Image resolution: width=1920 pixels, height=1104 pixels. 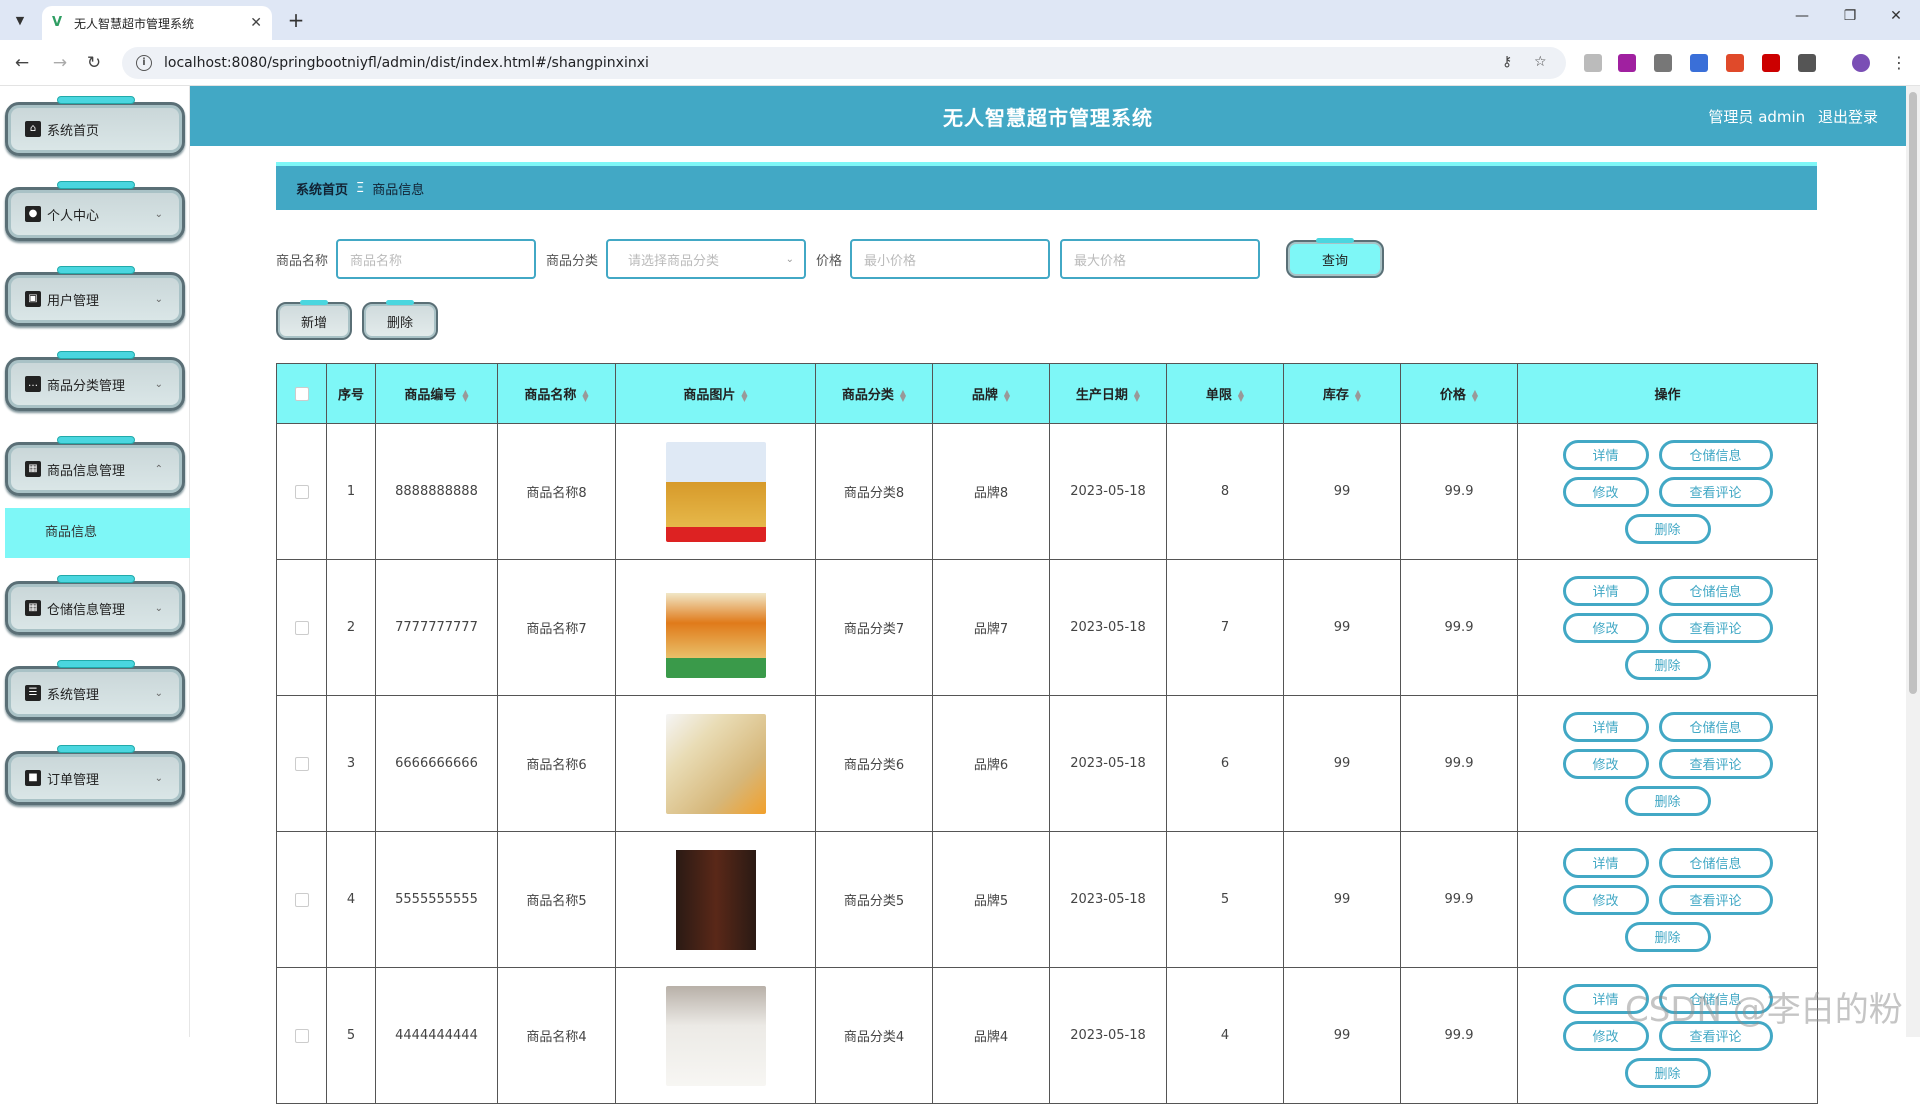 What do you see at coordinates (60, 63) in the screenshot?
I see `forward-icon: →` at bounding box center [60, 63].